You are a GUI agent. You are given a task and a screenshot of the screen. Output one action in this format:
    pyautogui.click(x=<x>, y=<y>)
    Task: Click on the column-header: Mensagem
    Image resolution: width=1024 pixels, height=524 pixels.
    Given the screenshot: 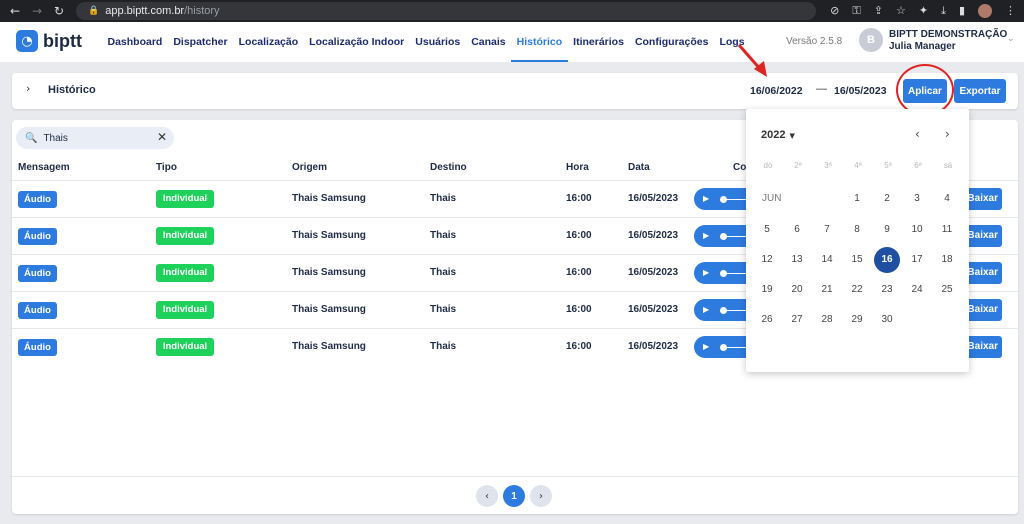 What is the action you would take?
    pyautogui.click(x=44, y=167)
    